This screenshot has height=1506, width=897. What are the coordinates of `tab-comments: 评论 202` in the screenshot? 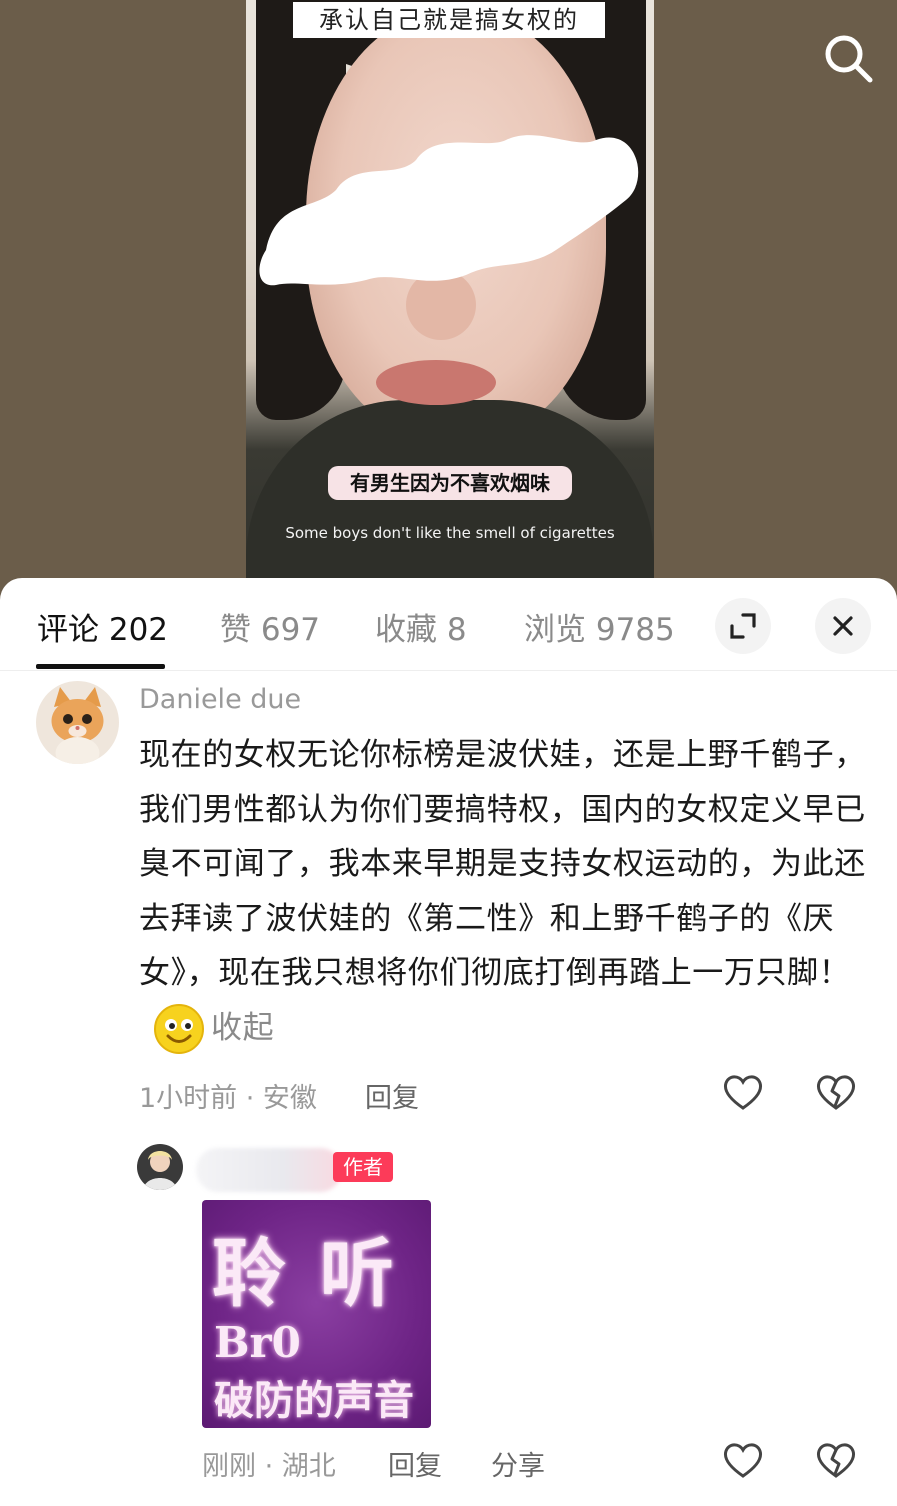 It's located at (102, 626).